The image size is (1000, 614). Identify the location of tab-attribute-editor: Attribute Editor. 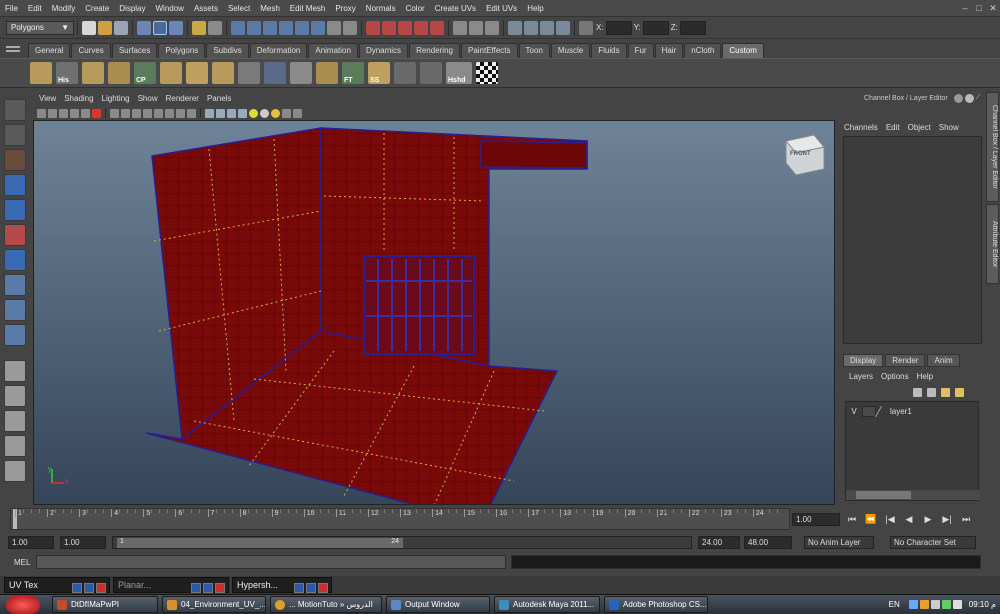
(992, 244).